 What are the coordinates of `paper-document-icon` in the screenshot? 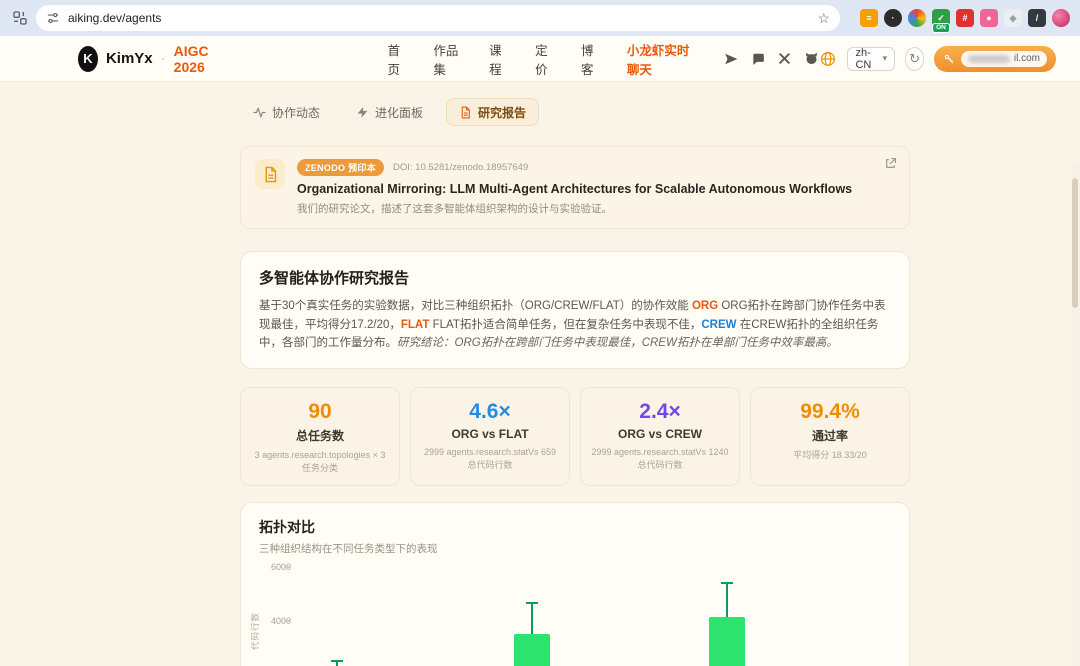 It's located at (270, 174).